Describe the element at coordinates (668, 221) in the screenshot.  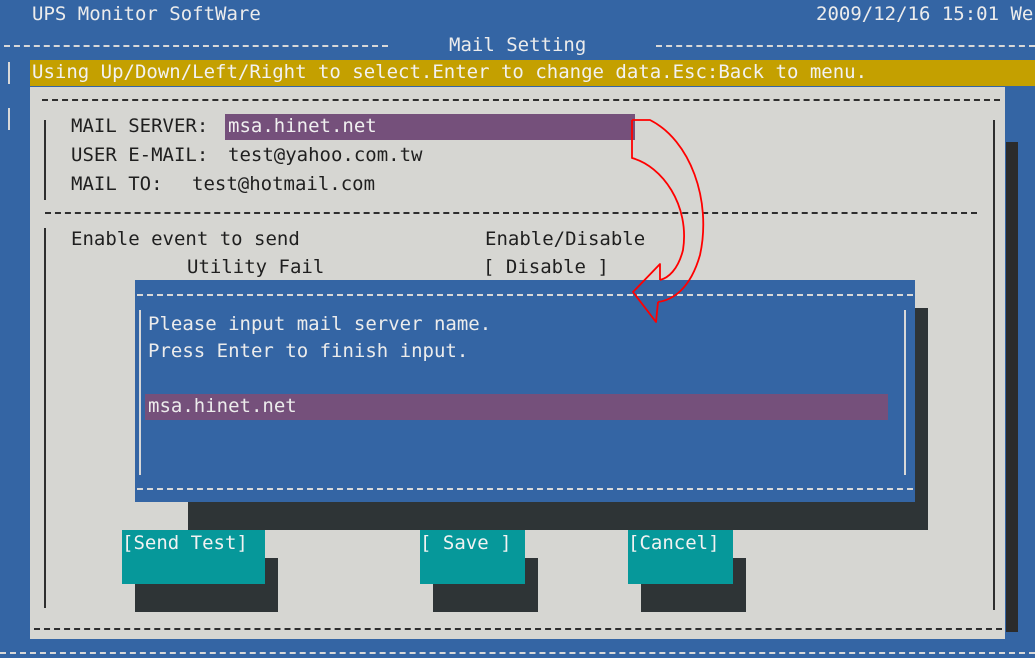
I see `annotation-arrow-icon` at that location.